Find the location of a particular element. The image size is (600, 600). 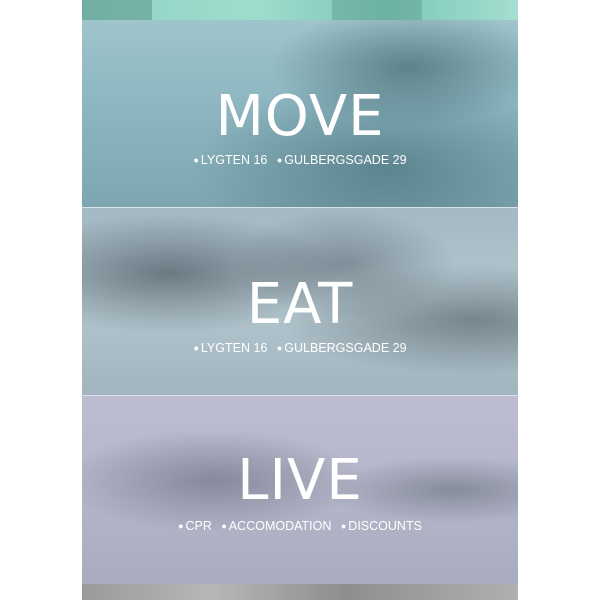

move-links: ● LYGTEN 16 ● GULBERGSGADE 29 is located at coordinates (300, 160).